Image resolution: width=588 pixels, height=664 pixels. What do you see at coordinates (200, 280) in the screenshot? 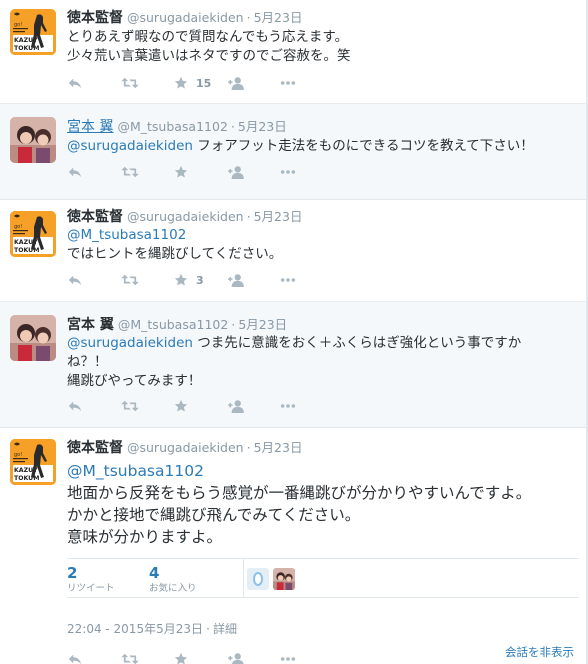
I see `favorite-button: 3` at bounding box center [200, 280].